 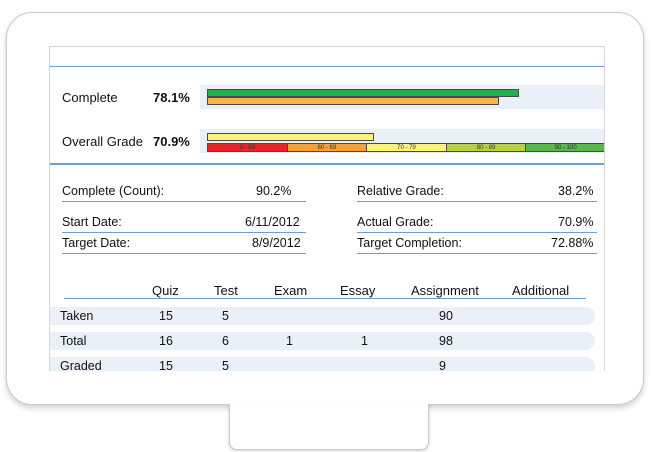 What do you see at coordinates (113, 191) in the screenshot?
I see `complete-count-label: Complete (Count):` at bounding box center [113, 191].